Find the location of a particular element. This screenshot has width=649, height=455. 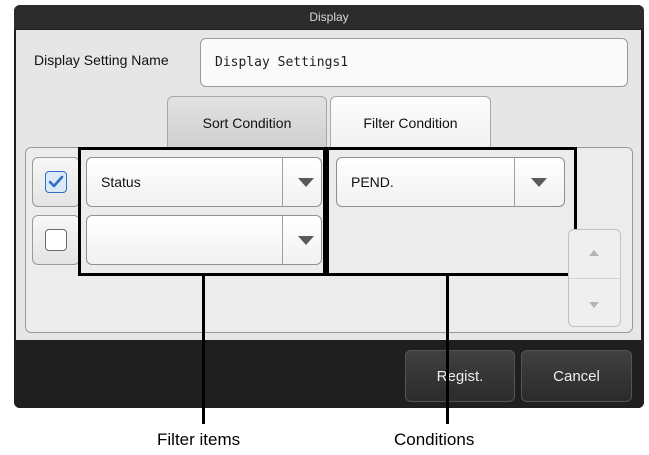

filter-items-callout-line is located at coordinates (203, 350).